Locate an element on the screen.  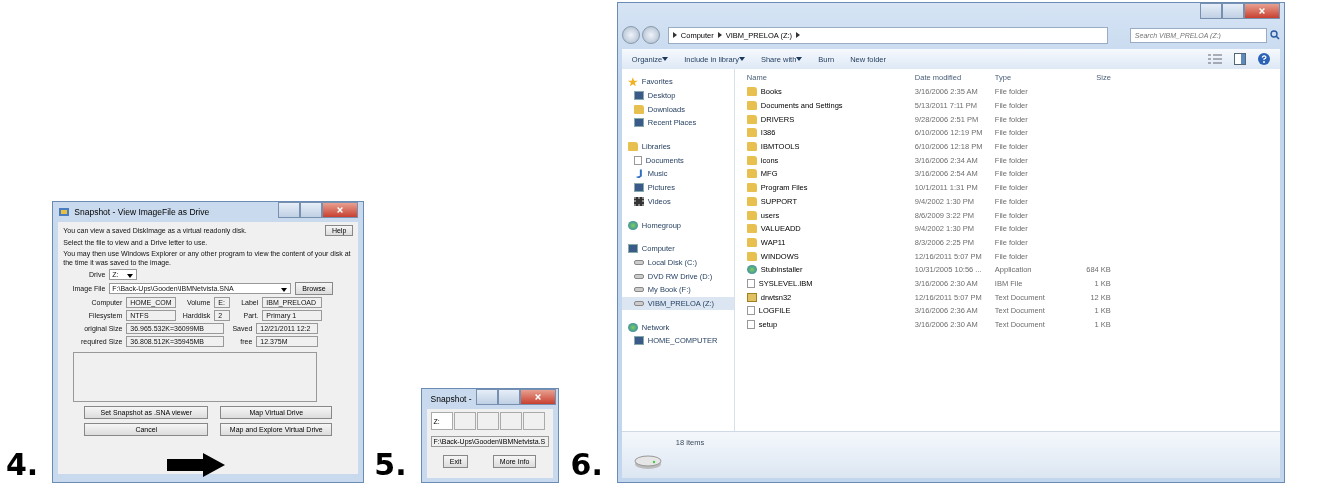
step-number: 6. is located at coordinates (586, 465).